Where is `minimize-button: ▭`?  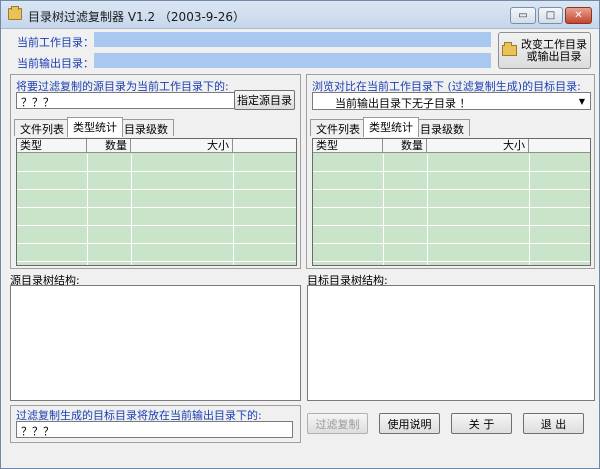
minimize-button: ▭ is located at coordinates (523, 15).